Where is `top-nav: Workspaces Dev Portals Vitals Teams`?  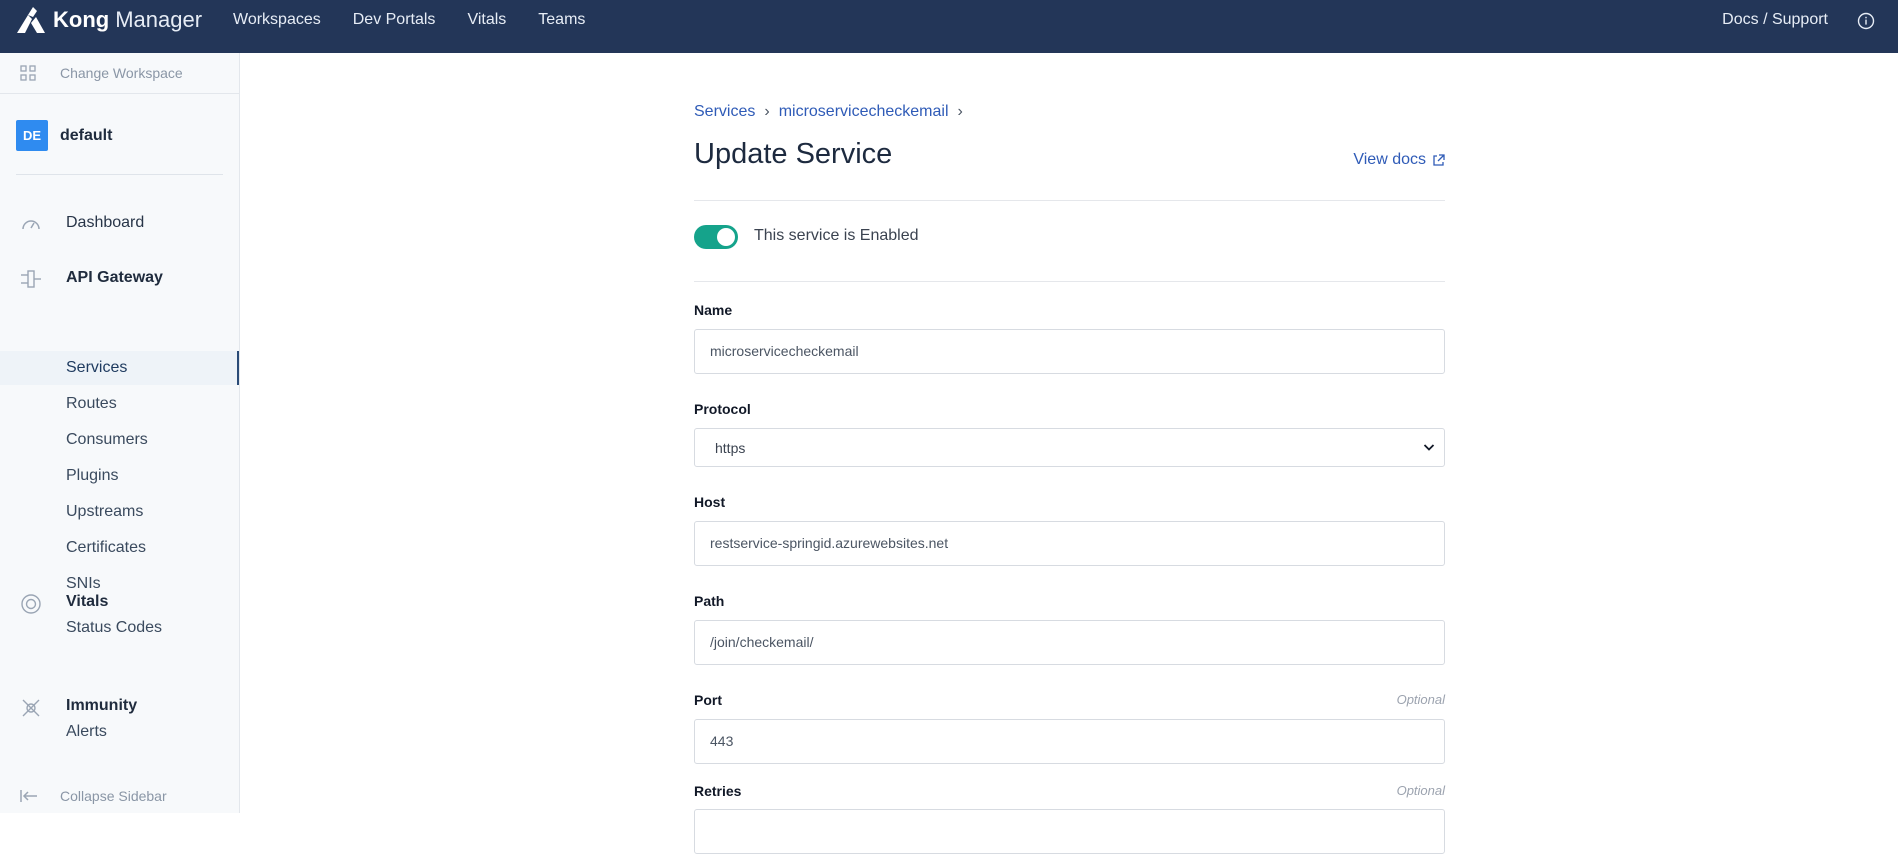
top-nav: Workspaces Dev Portals Vitals Teams is located at coordinates (425, 20).